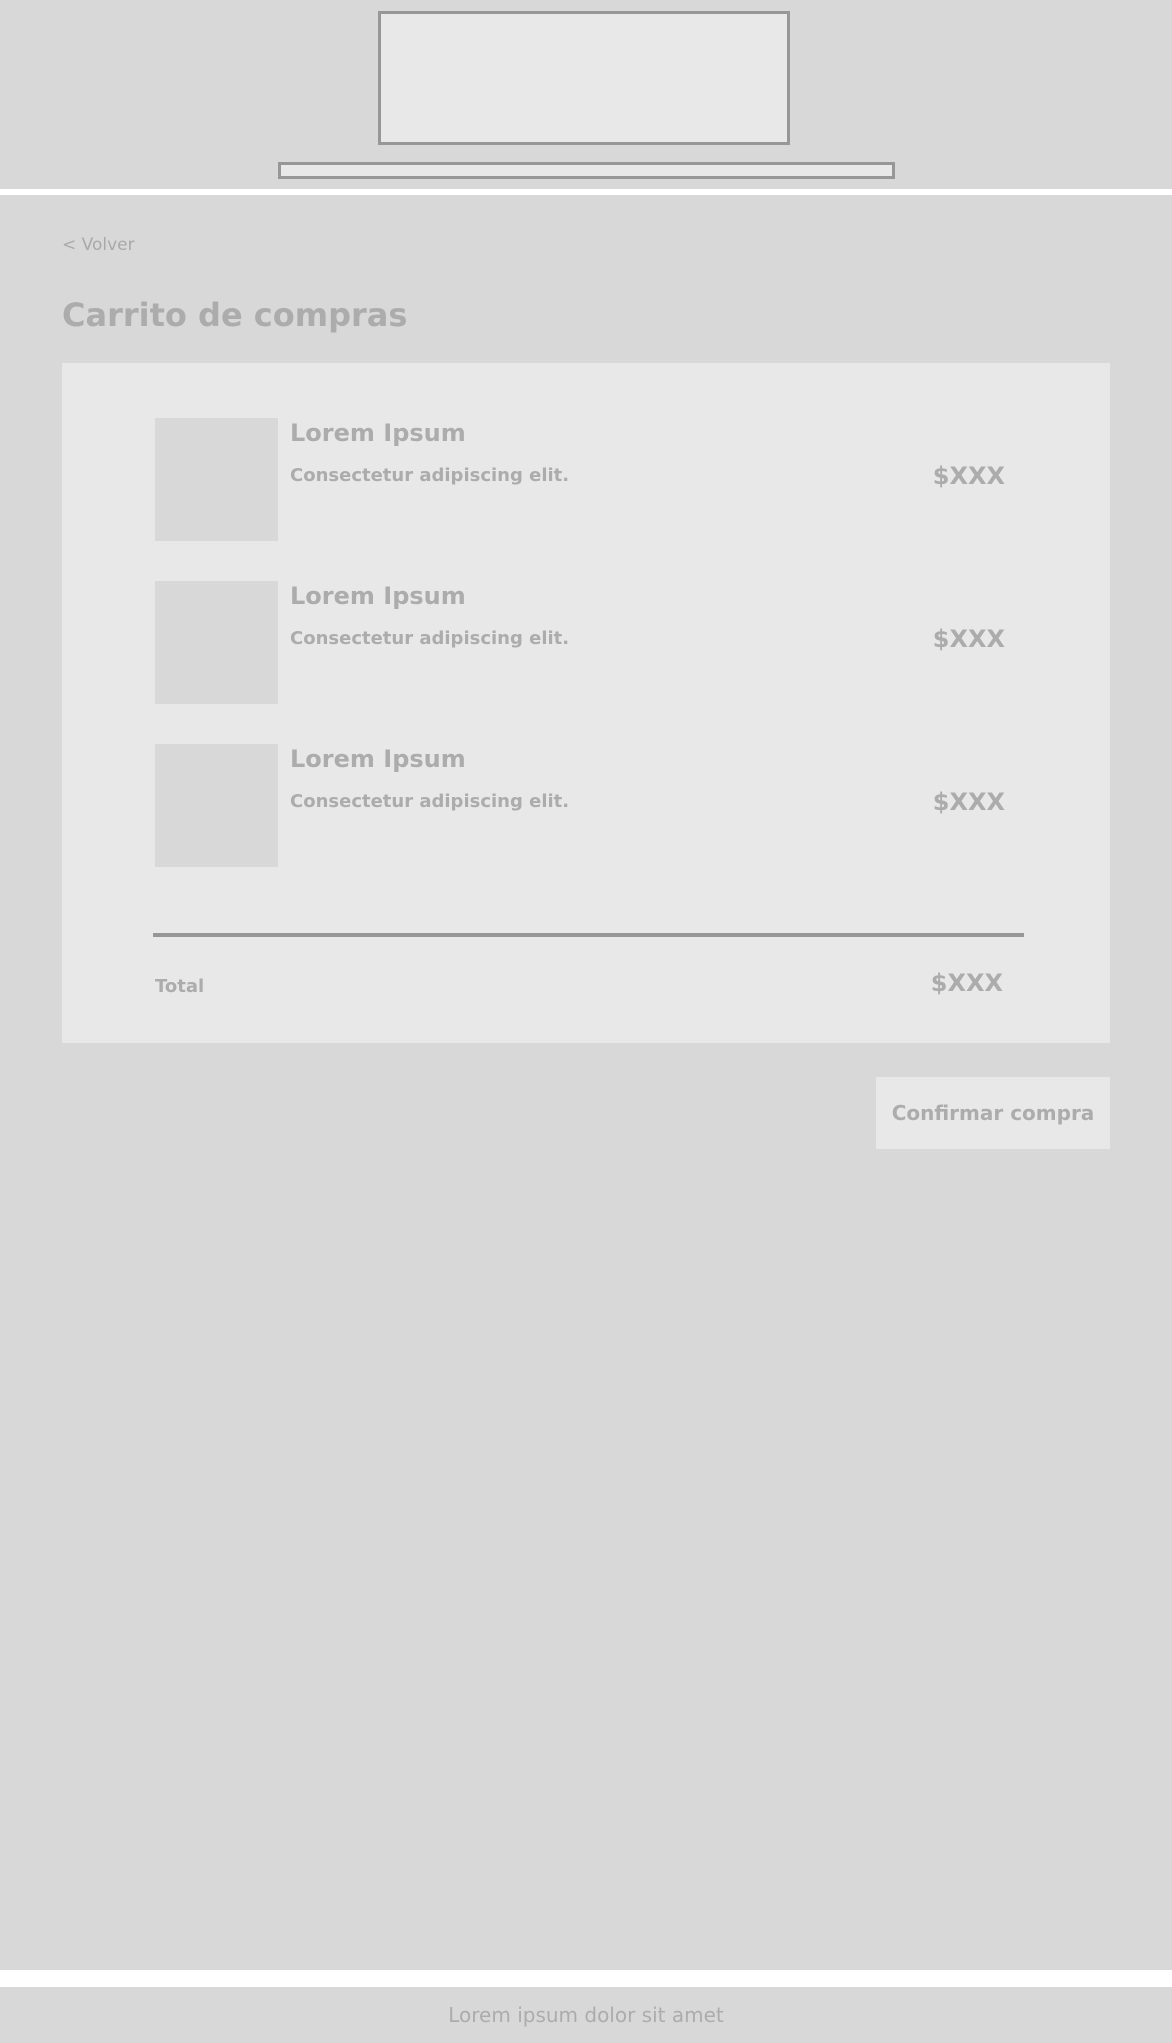 The height and width of the screenshot is (2043, 1172). I want to click on page-footer: Lorem ipsum dolor sit amet, so click(586, 2015).